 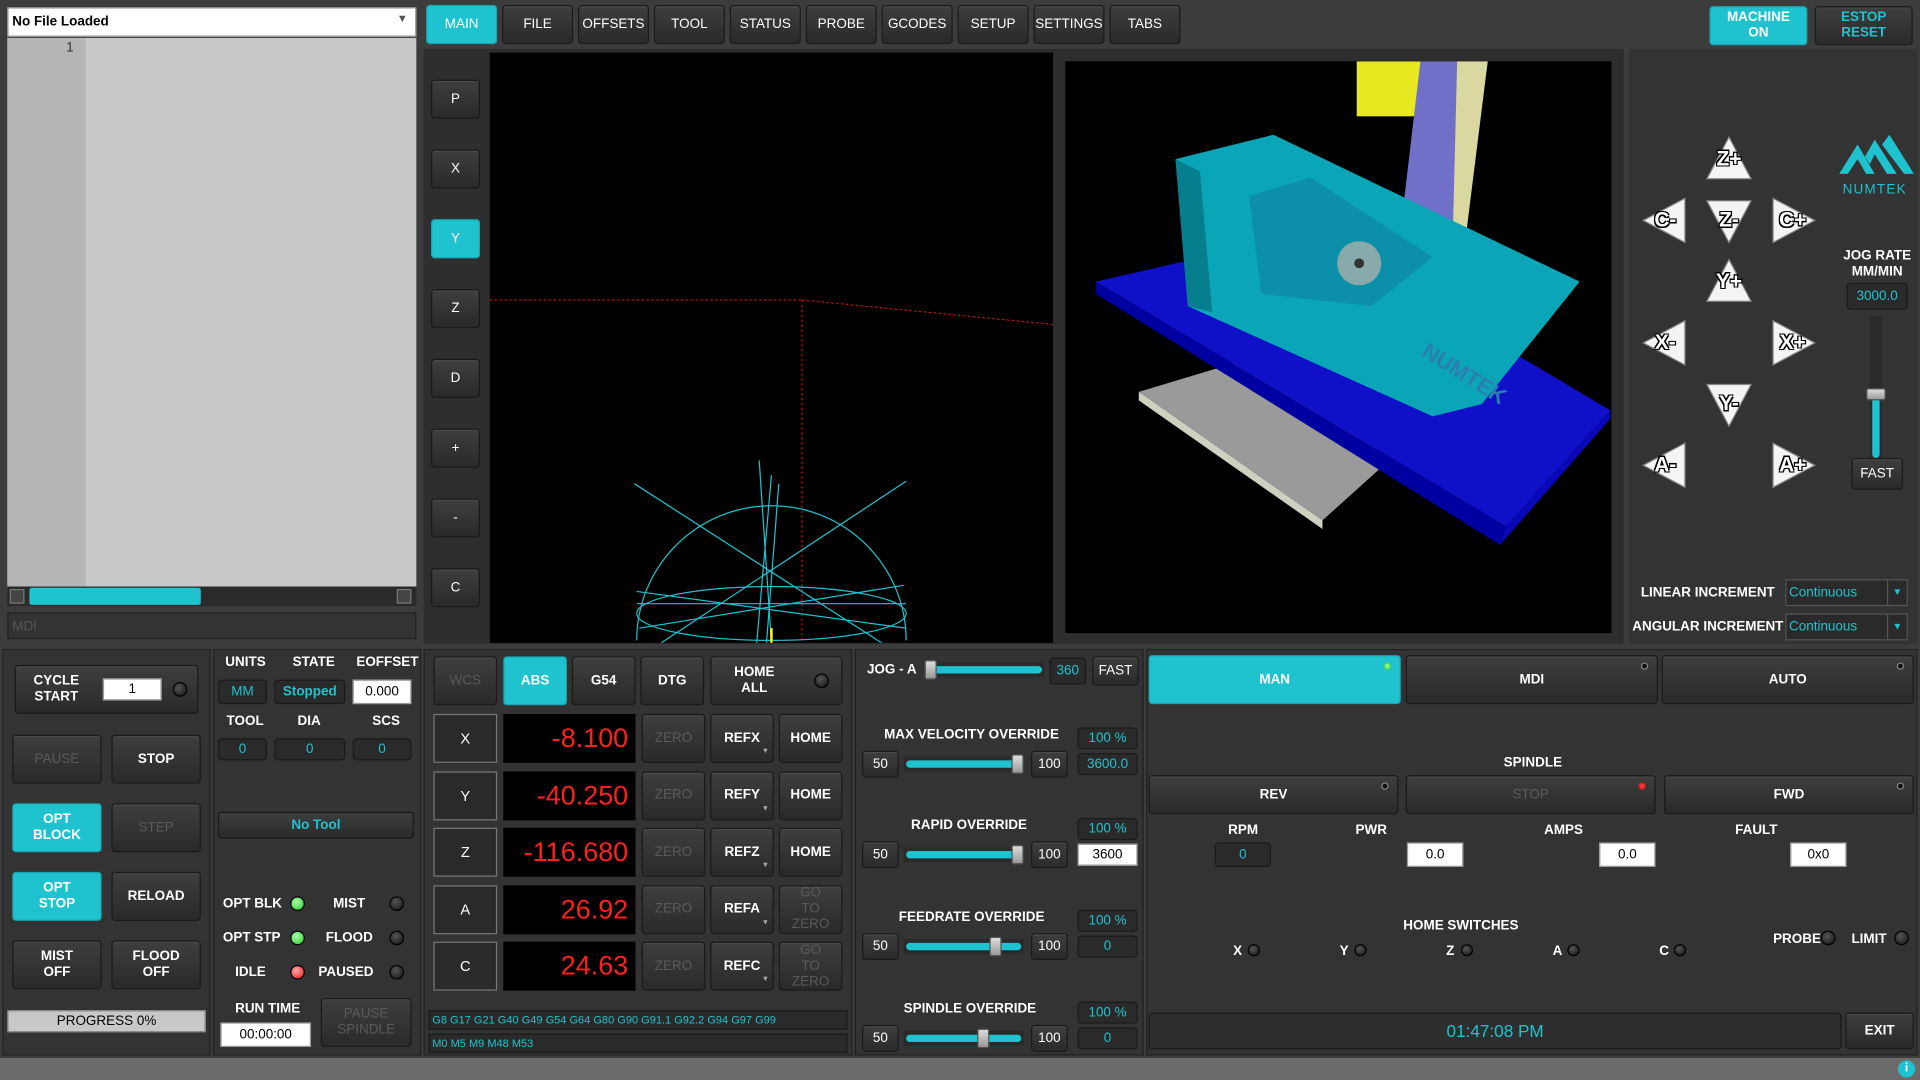 I want to click on jog-z-minus-button: Z-, so click(x=1729, y=220).